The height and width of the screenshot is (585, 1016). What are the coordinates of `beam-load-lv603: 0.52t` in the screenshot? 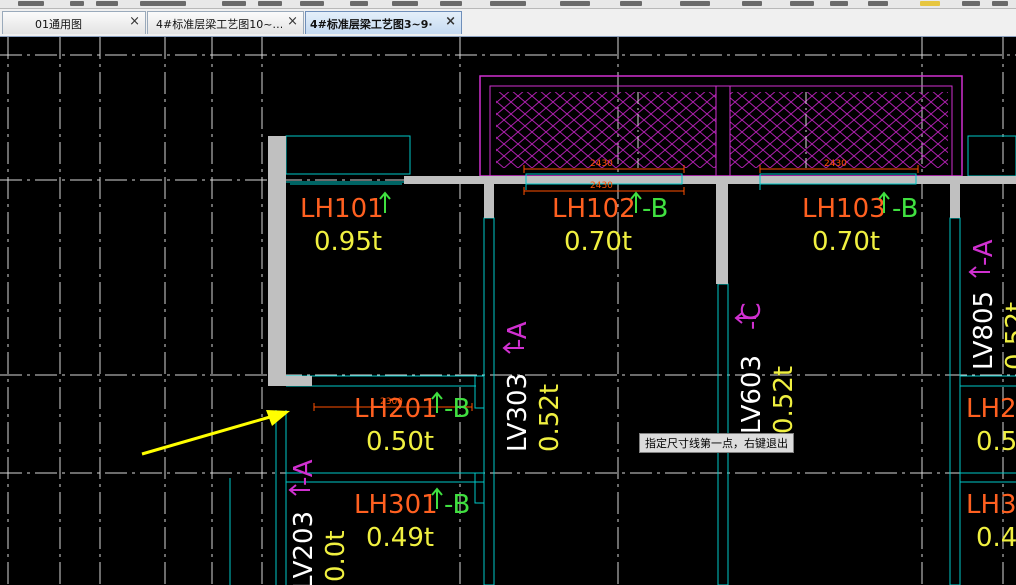 It's located at (784, 400).